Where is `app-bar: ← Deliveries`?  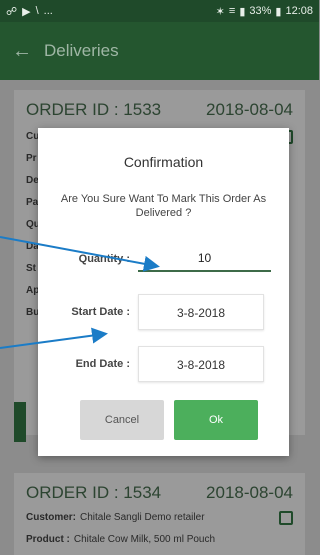 app-bar: ← Deliveries is located at coordinates (159, 51).